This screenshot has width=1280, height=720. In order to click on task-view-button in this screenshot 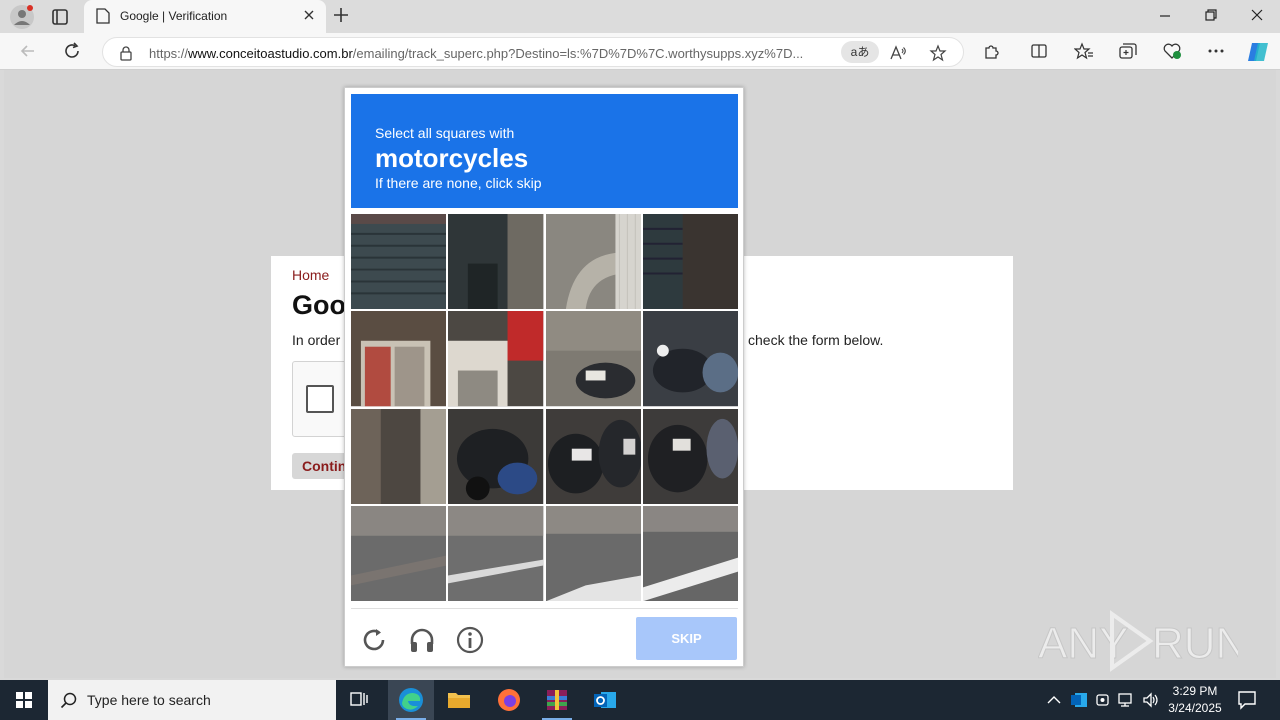, I will do `click(360, 700)`.